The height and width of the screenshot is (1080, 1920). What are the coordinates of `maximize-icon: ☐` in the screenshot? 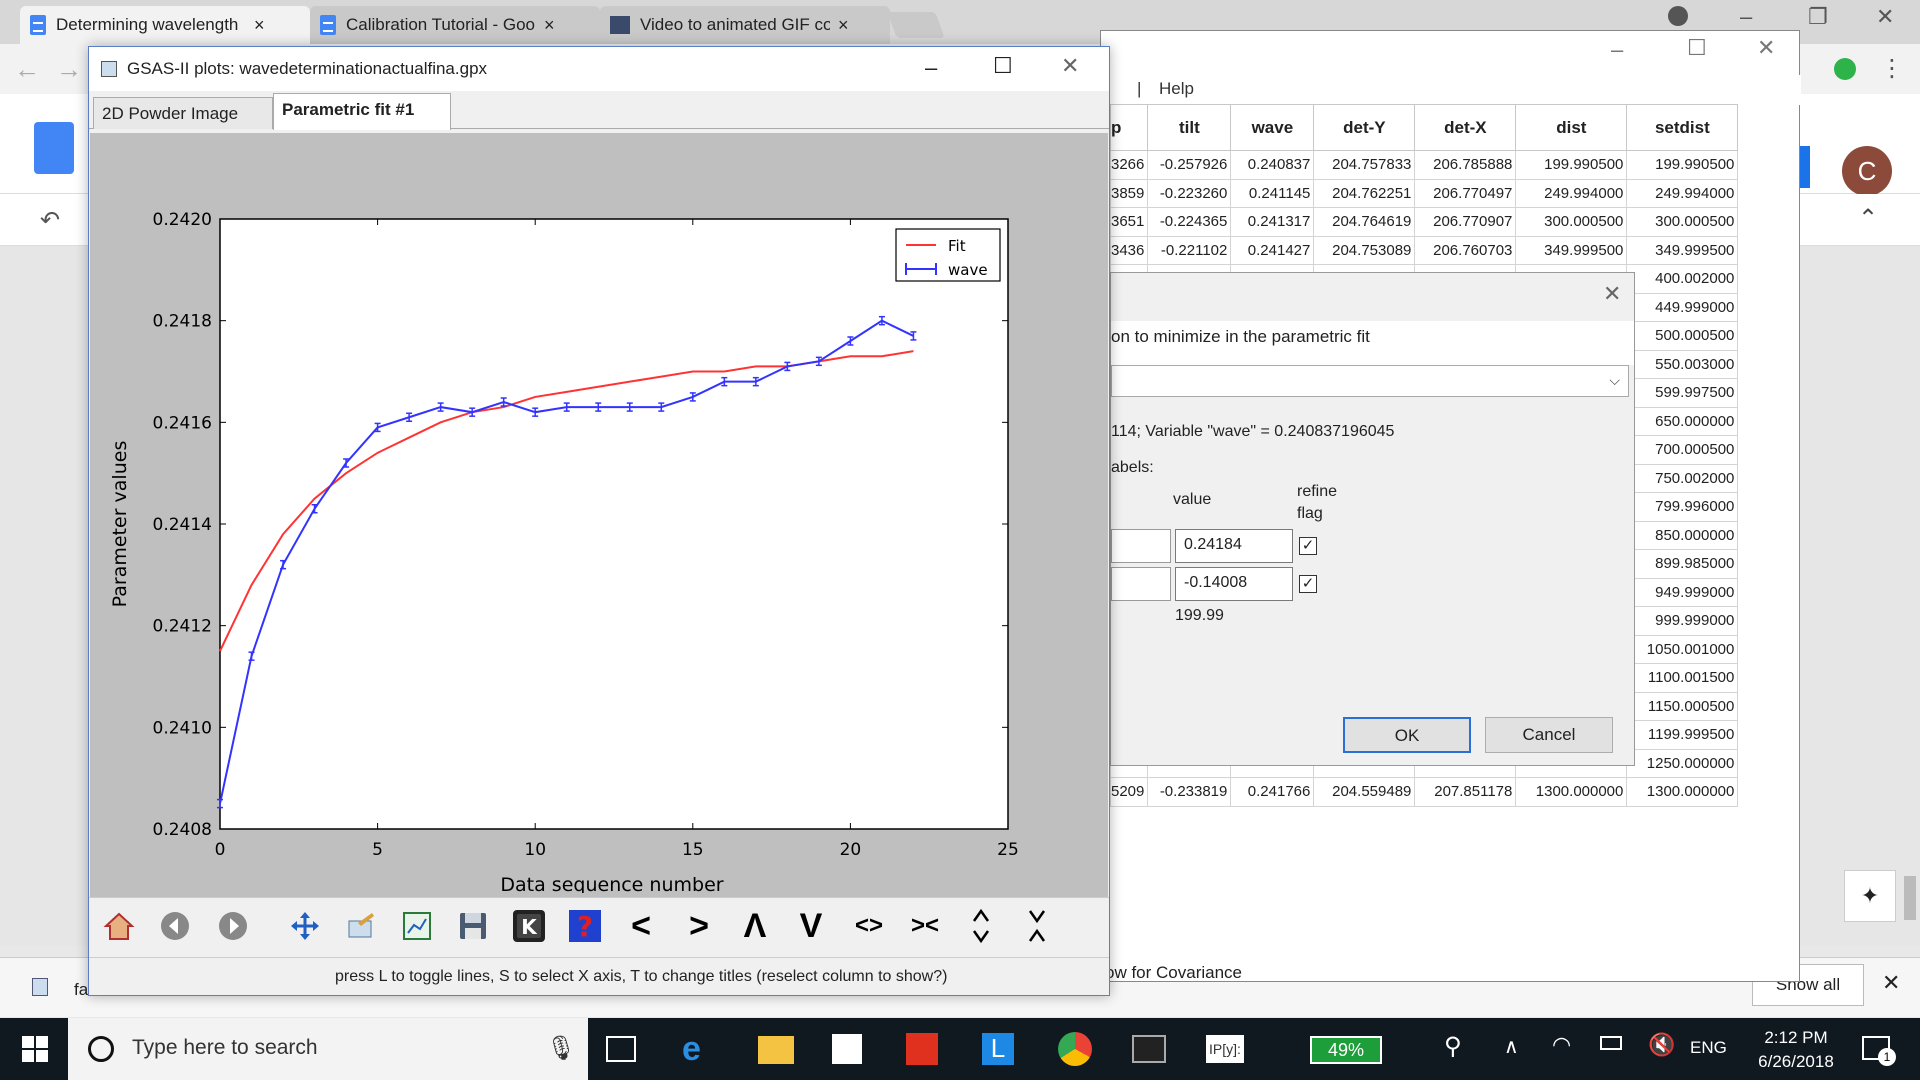 It's located at (1697, 48).